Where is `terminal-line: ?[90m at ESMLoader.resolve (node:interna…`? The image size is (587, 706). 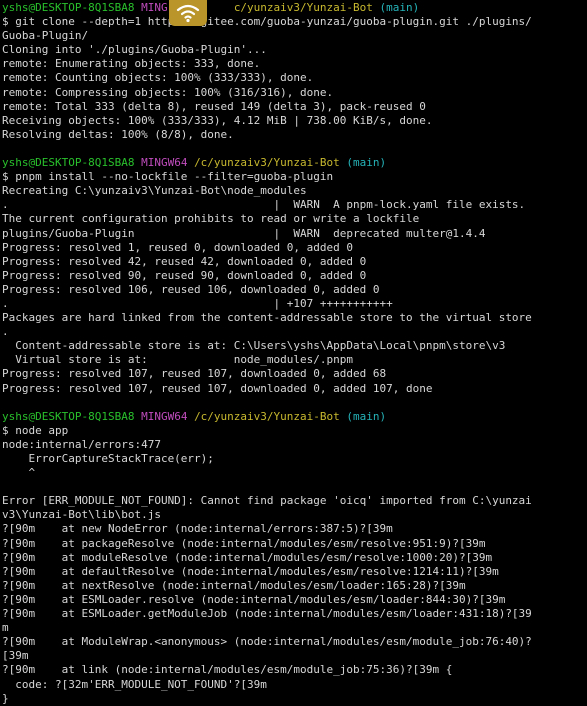
terminal-line: ?[90m at ESMLoader.resolve (node:interna… is located at coordinates (294, 600).